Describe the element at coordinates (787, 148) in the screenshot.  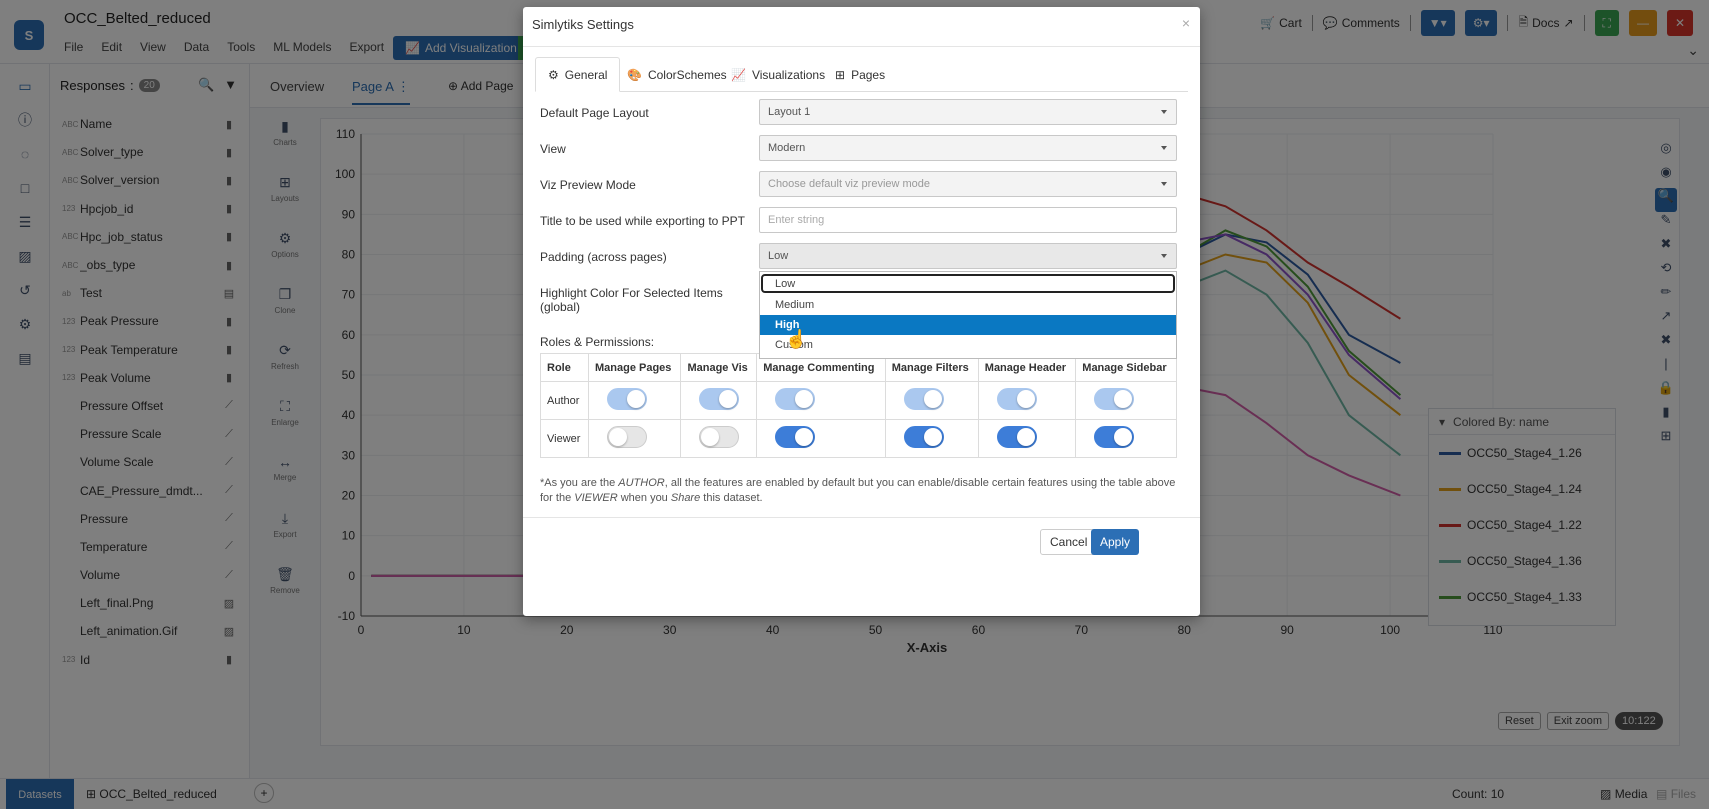
I see `view-select-value: Modern` at that location.